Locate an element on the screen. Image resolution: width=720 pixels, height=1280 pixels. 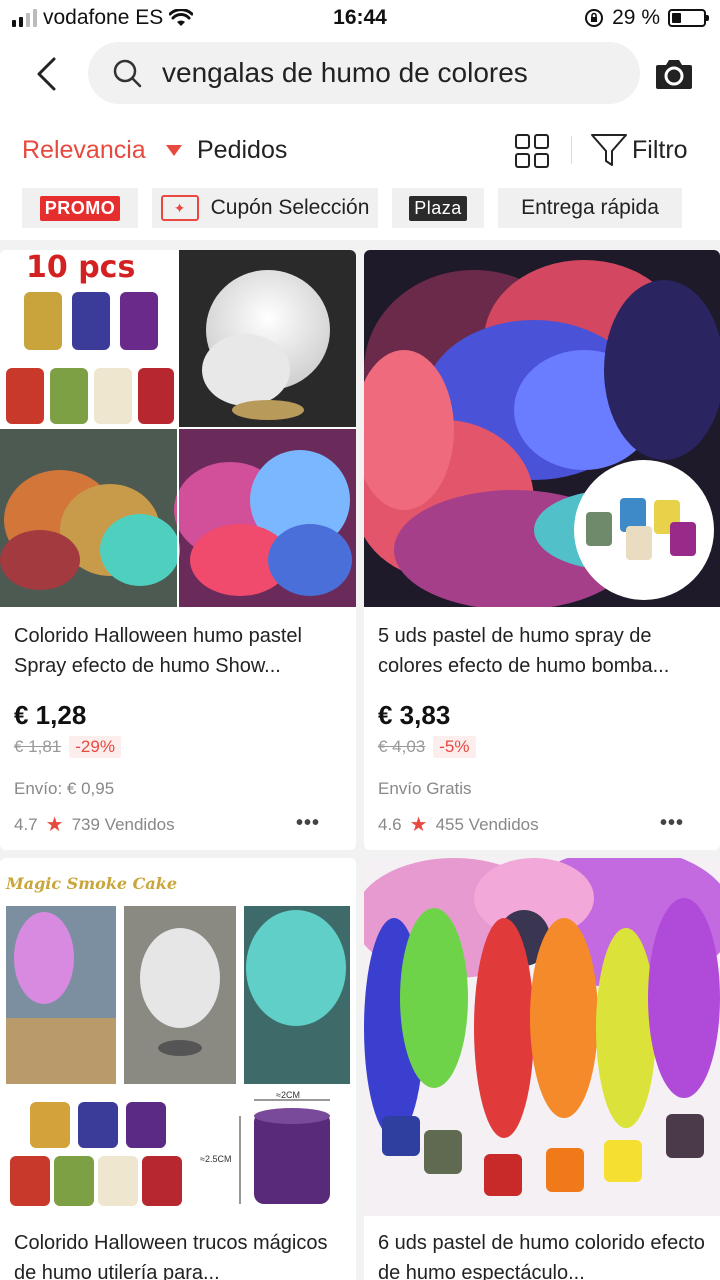
wifi-icon is located at coordinates (181, 17).